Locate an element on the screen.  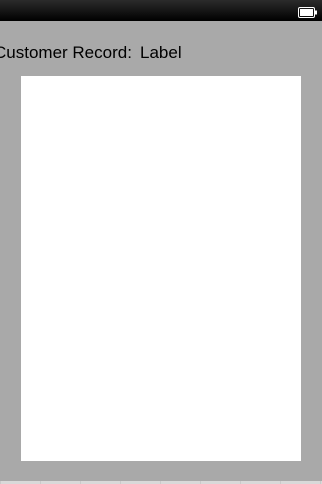
status-bar is located at coordinates (161, 10).